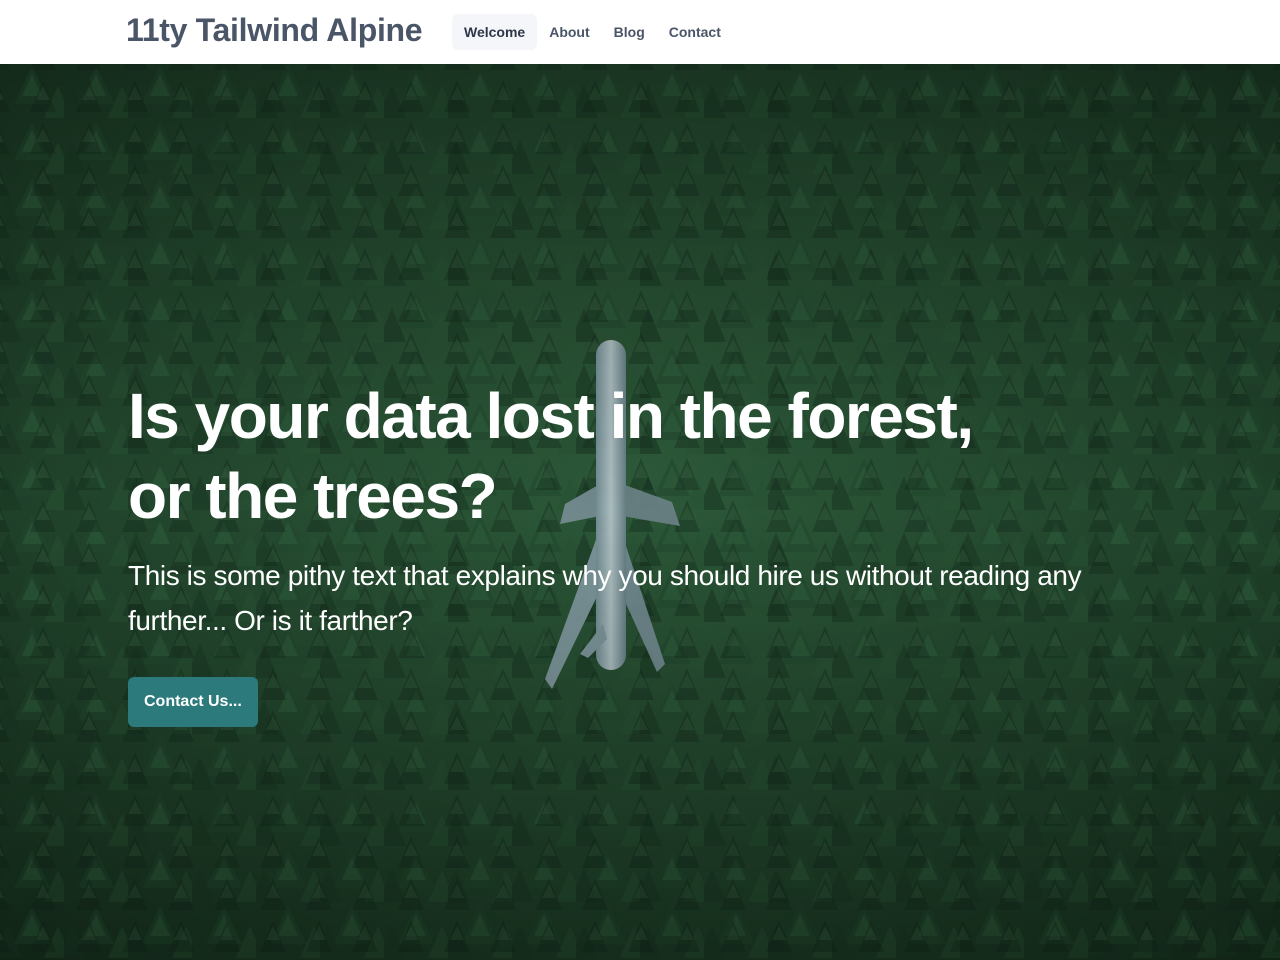 The image size is (1280, 960). What do you see at coordinates (629, 32) in the screenshot?
I see `nav-link-blog: Blog` at bounding box center [629, 32].